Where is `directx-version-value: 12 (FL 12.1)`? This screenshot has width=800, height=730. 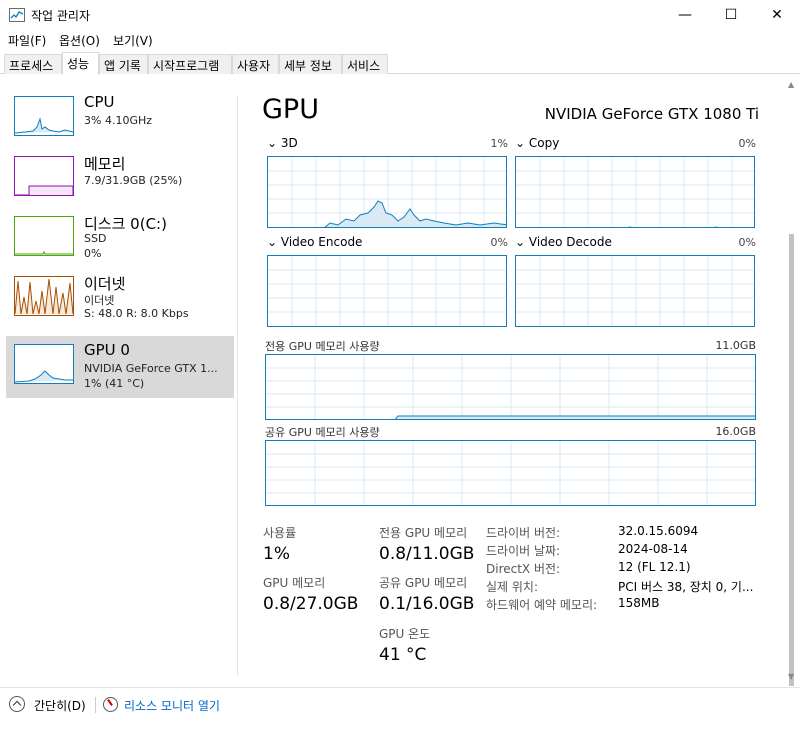 directx-version-value: 12 (FL 12.1) is located at coordinates (654, 567).